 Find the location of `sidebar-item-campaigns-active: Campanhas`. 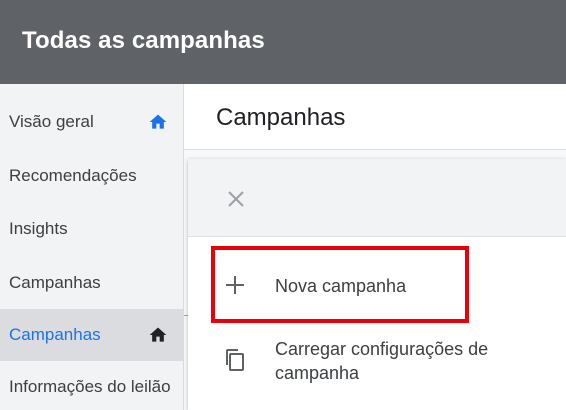

sidebar-item-campaigns-active: Campanhas is located at coordinates (91, 335).